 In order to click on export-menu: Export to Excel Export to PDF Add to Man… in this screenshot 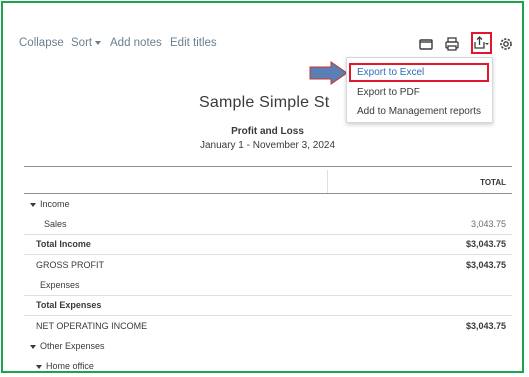, I will do `click(419, 90)`.